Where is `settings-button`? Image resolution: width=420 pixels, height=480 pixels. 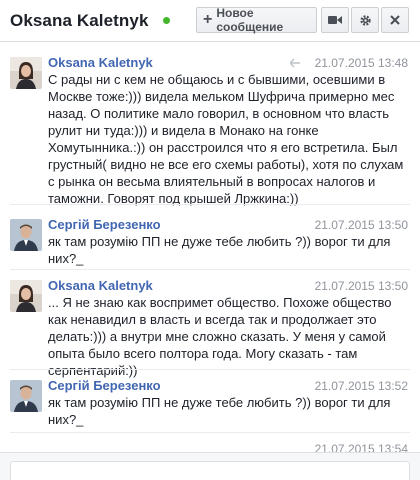
settings-button is located at coordinates (365, 20).